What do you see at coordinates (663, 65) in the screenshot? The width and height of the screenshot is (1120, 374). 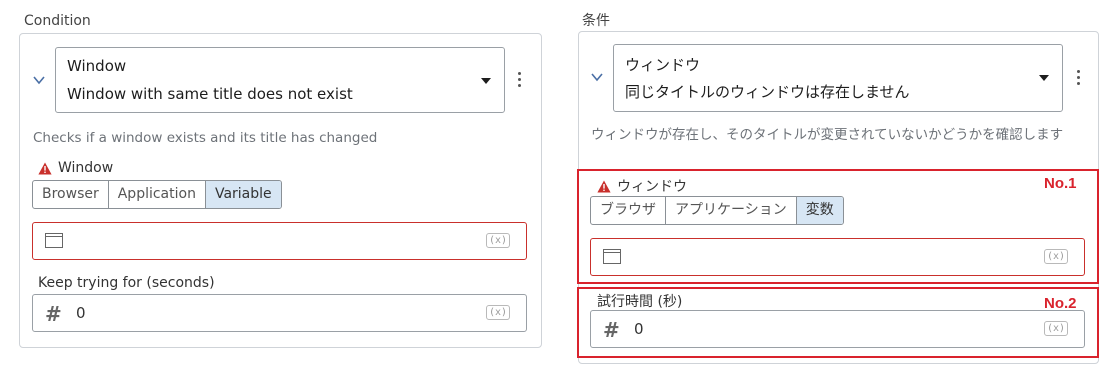 I see `select-title-ja: ウィンドウ` at bounding box center [663, 65].